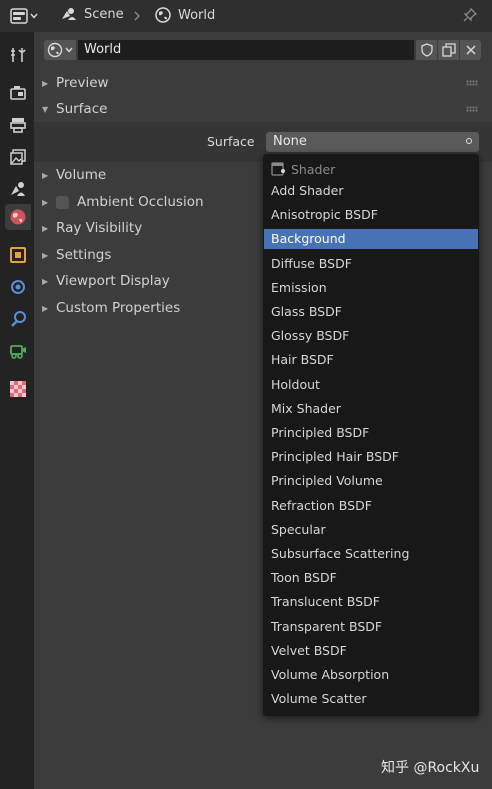  What do you see at coordinates (246, 16) in the screenshot?
I see `properties-header: Scene World` at bounding box center [246, 16].